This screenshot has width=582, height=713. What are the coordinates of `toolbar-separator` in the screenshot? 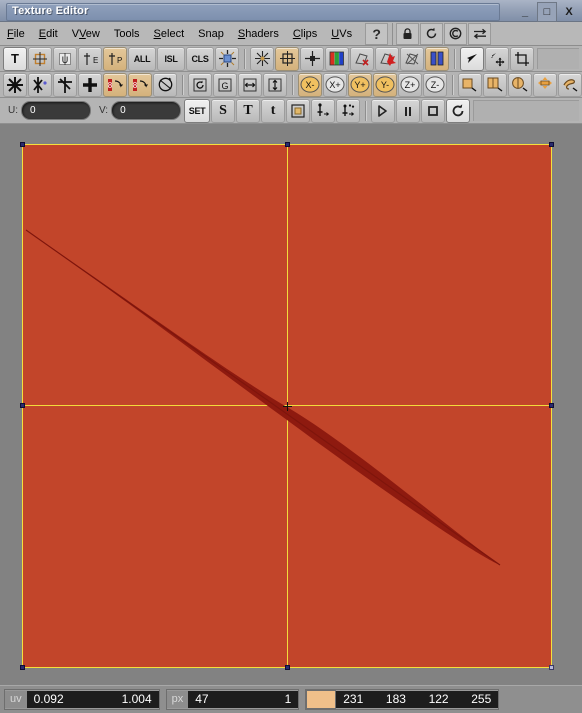 It's located at (245, 58).